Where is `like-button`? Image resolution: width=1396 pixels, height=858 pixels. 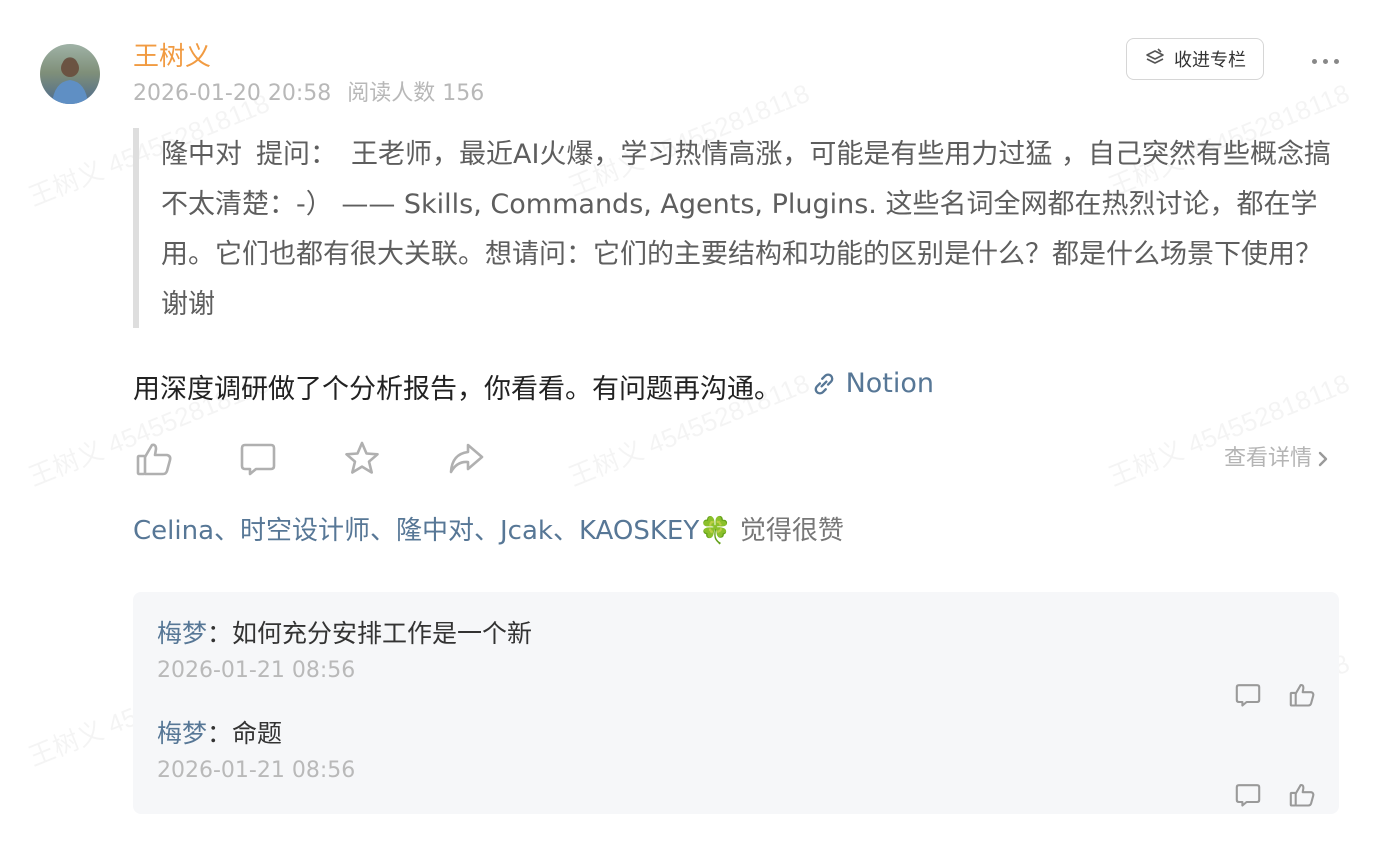 like-button is located at coordinates (154, 459).